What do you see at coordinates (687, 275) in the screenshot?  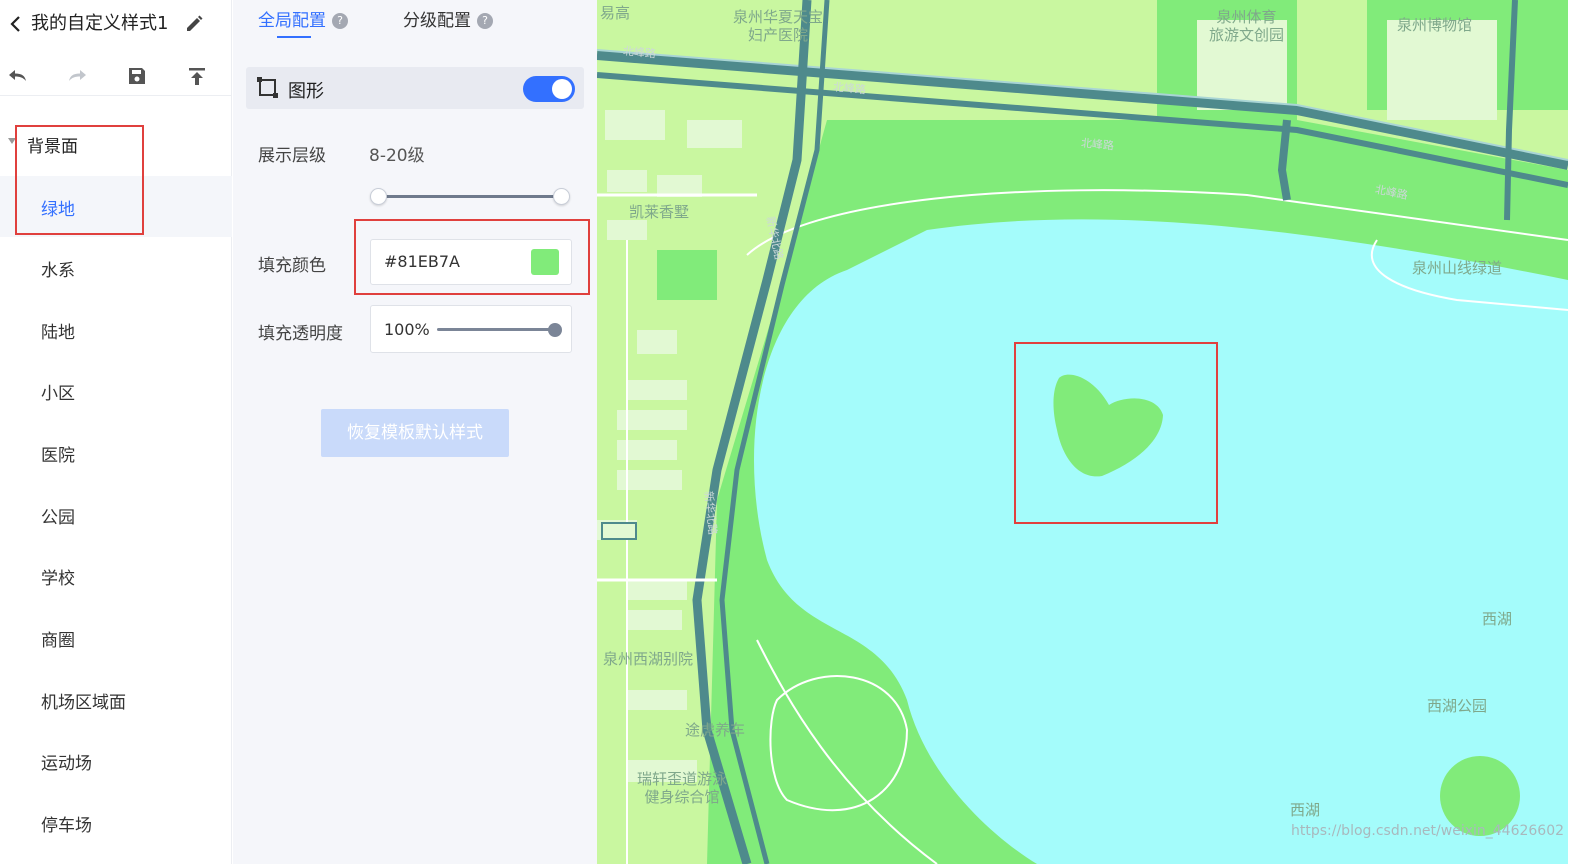 I see `green-area` at bounding box center [687, 275].